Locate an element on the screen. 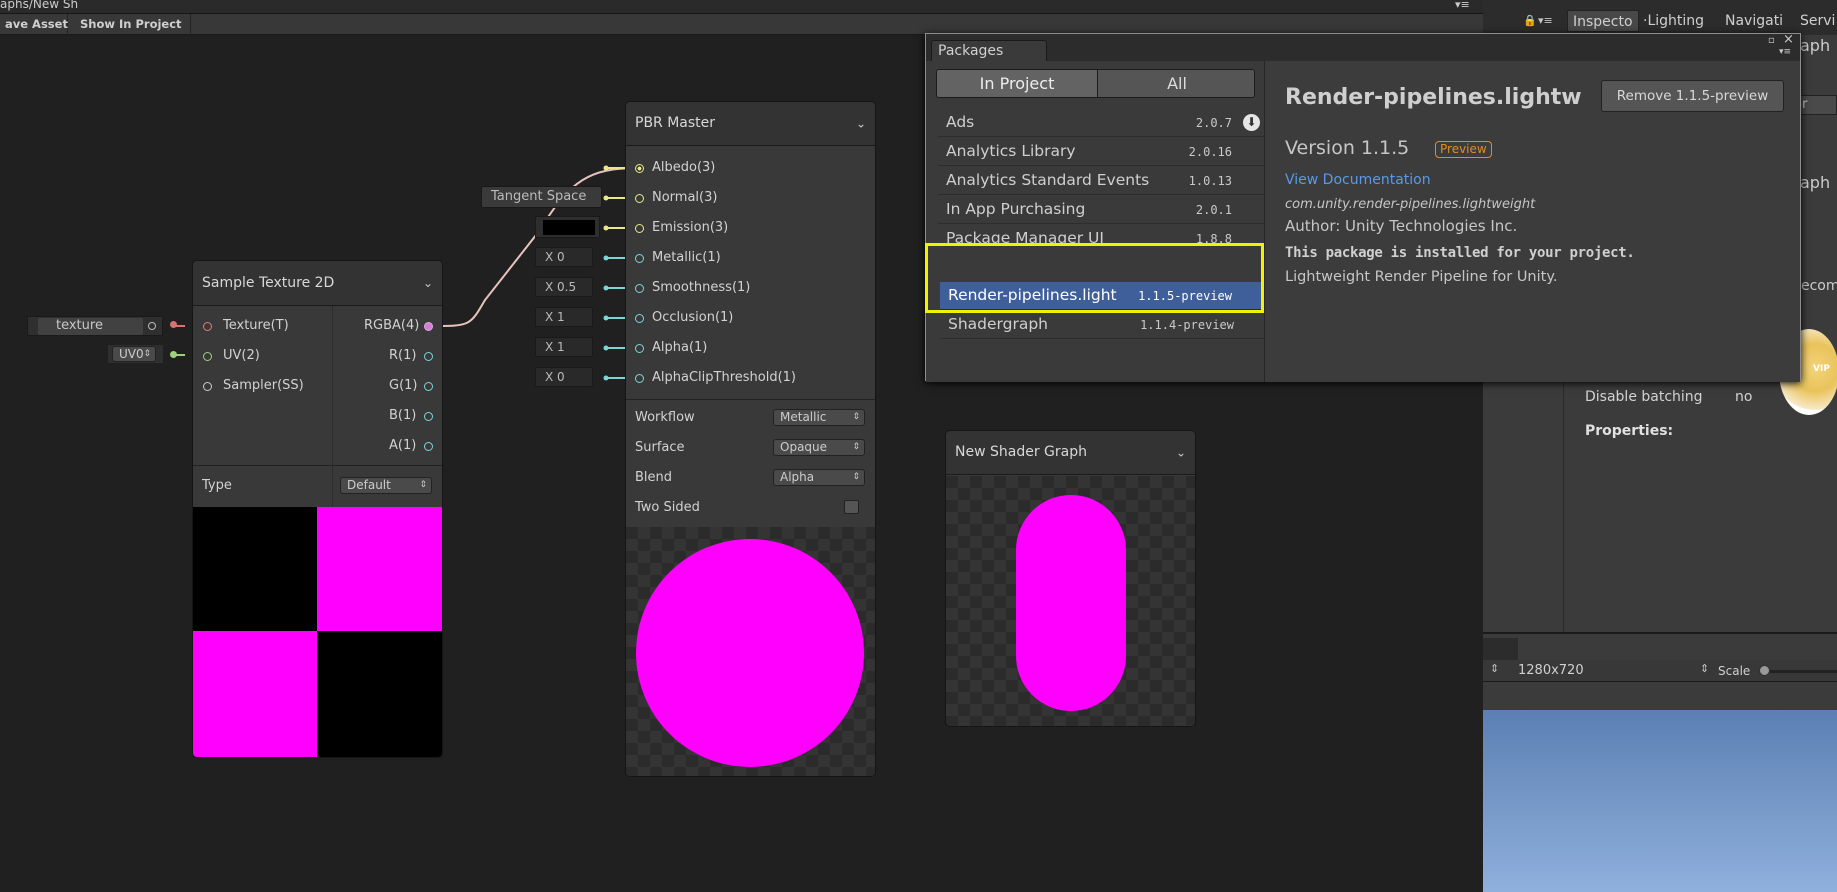 This screenshot has height=892, width=1837. workflow-dropdown: Metallic ⇕ is located at coordinates (819, 417).